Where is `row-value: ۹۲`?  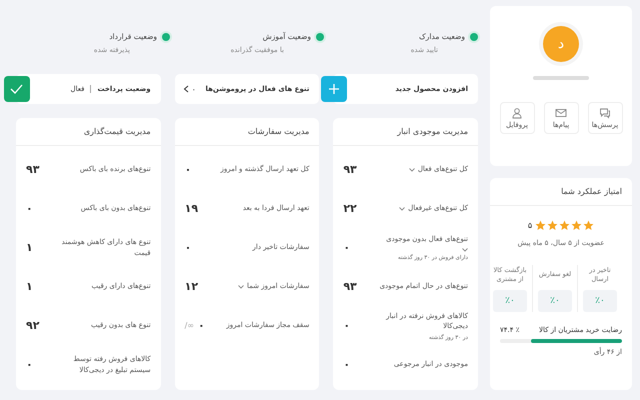 row-value: ۹۲ is located at coordinates (33, 325).